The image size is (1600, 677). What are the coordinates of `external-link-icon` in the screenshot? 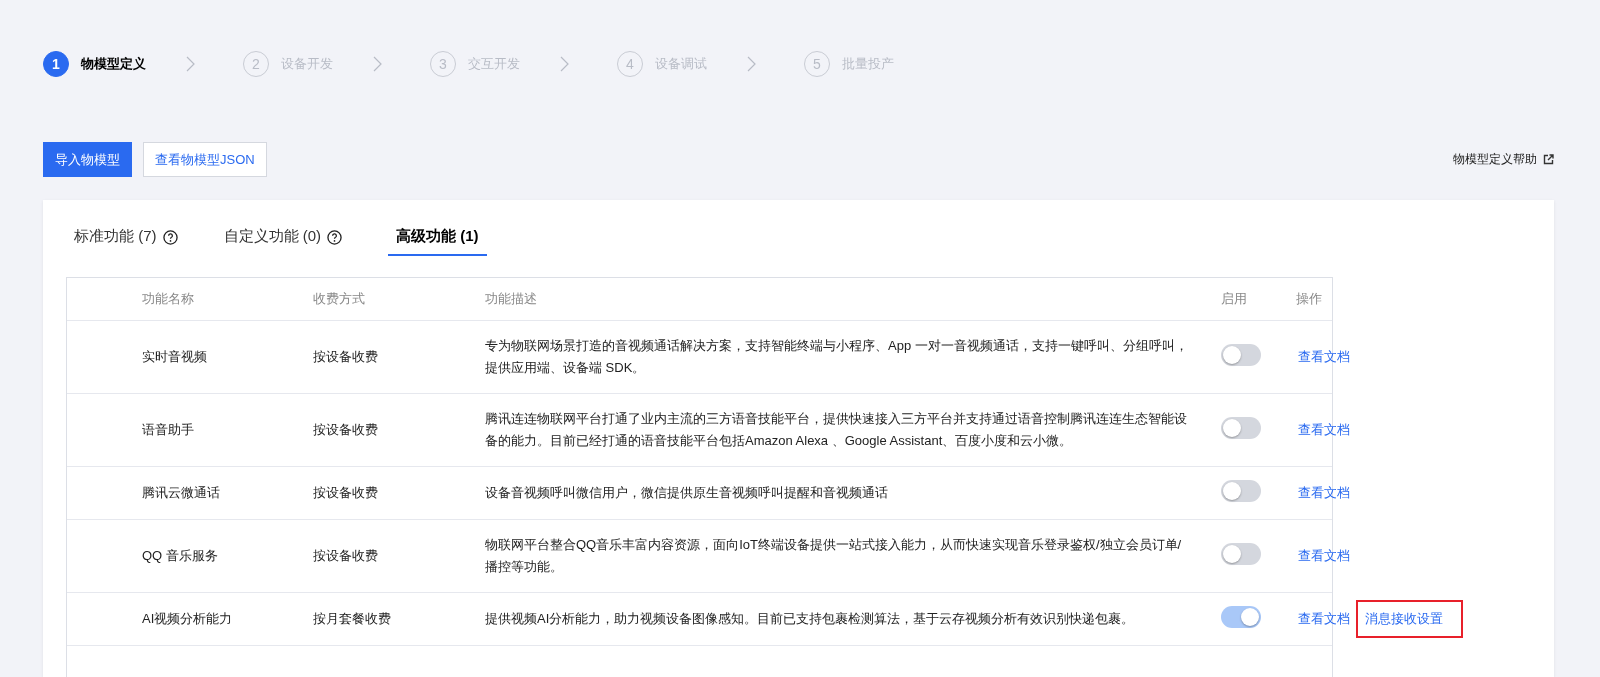 It's located at (1548, 159).